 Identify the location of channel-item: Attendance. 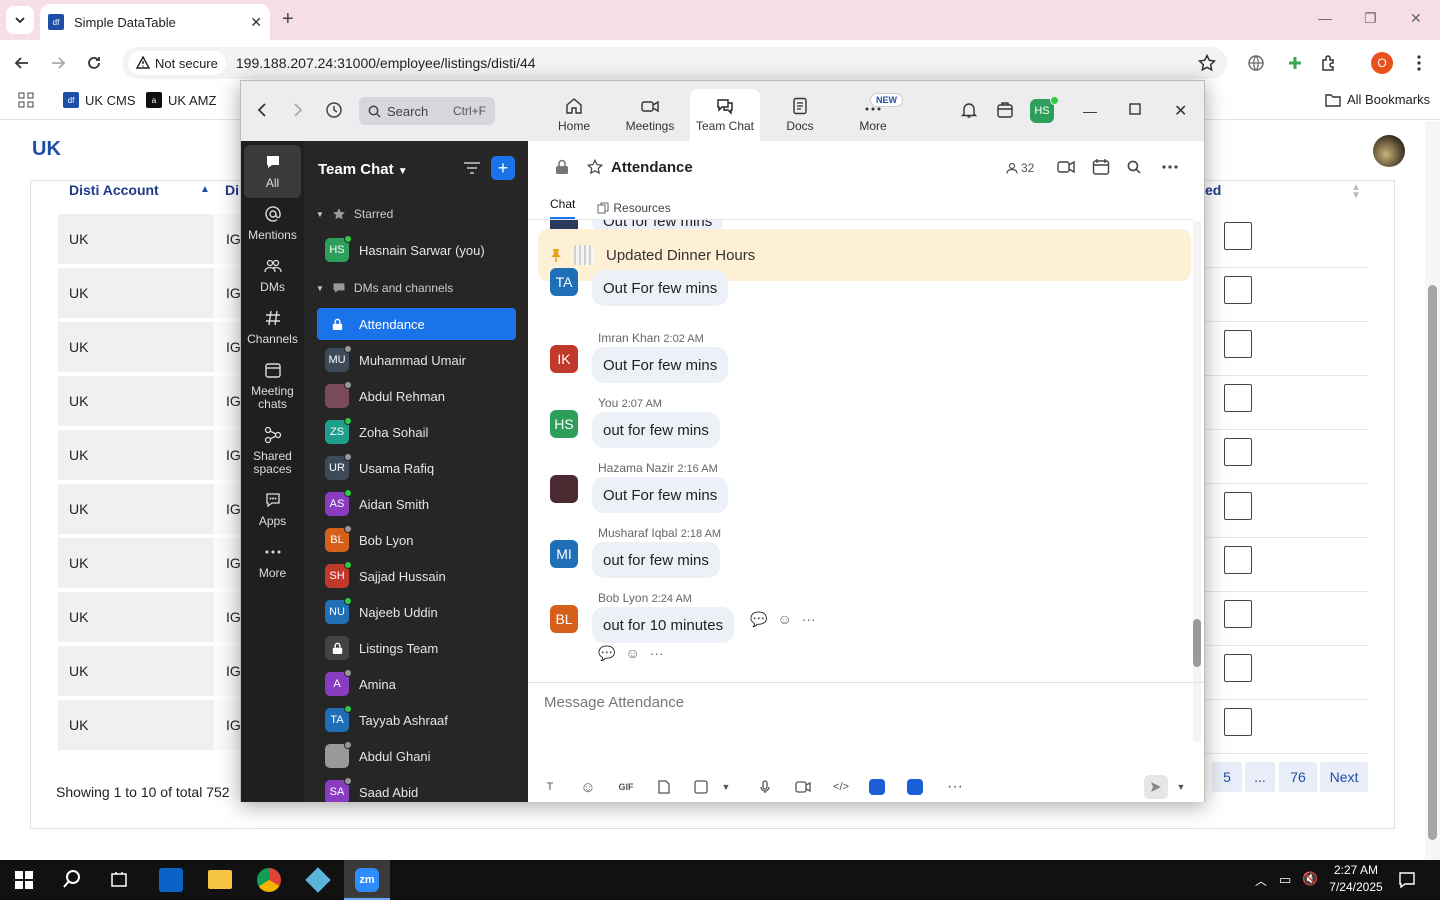
(416, 324).